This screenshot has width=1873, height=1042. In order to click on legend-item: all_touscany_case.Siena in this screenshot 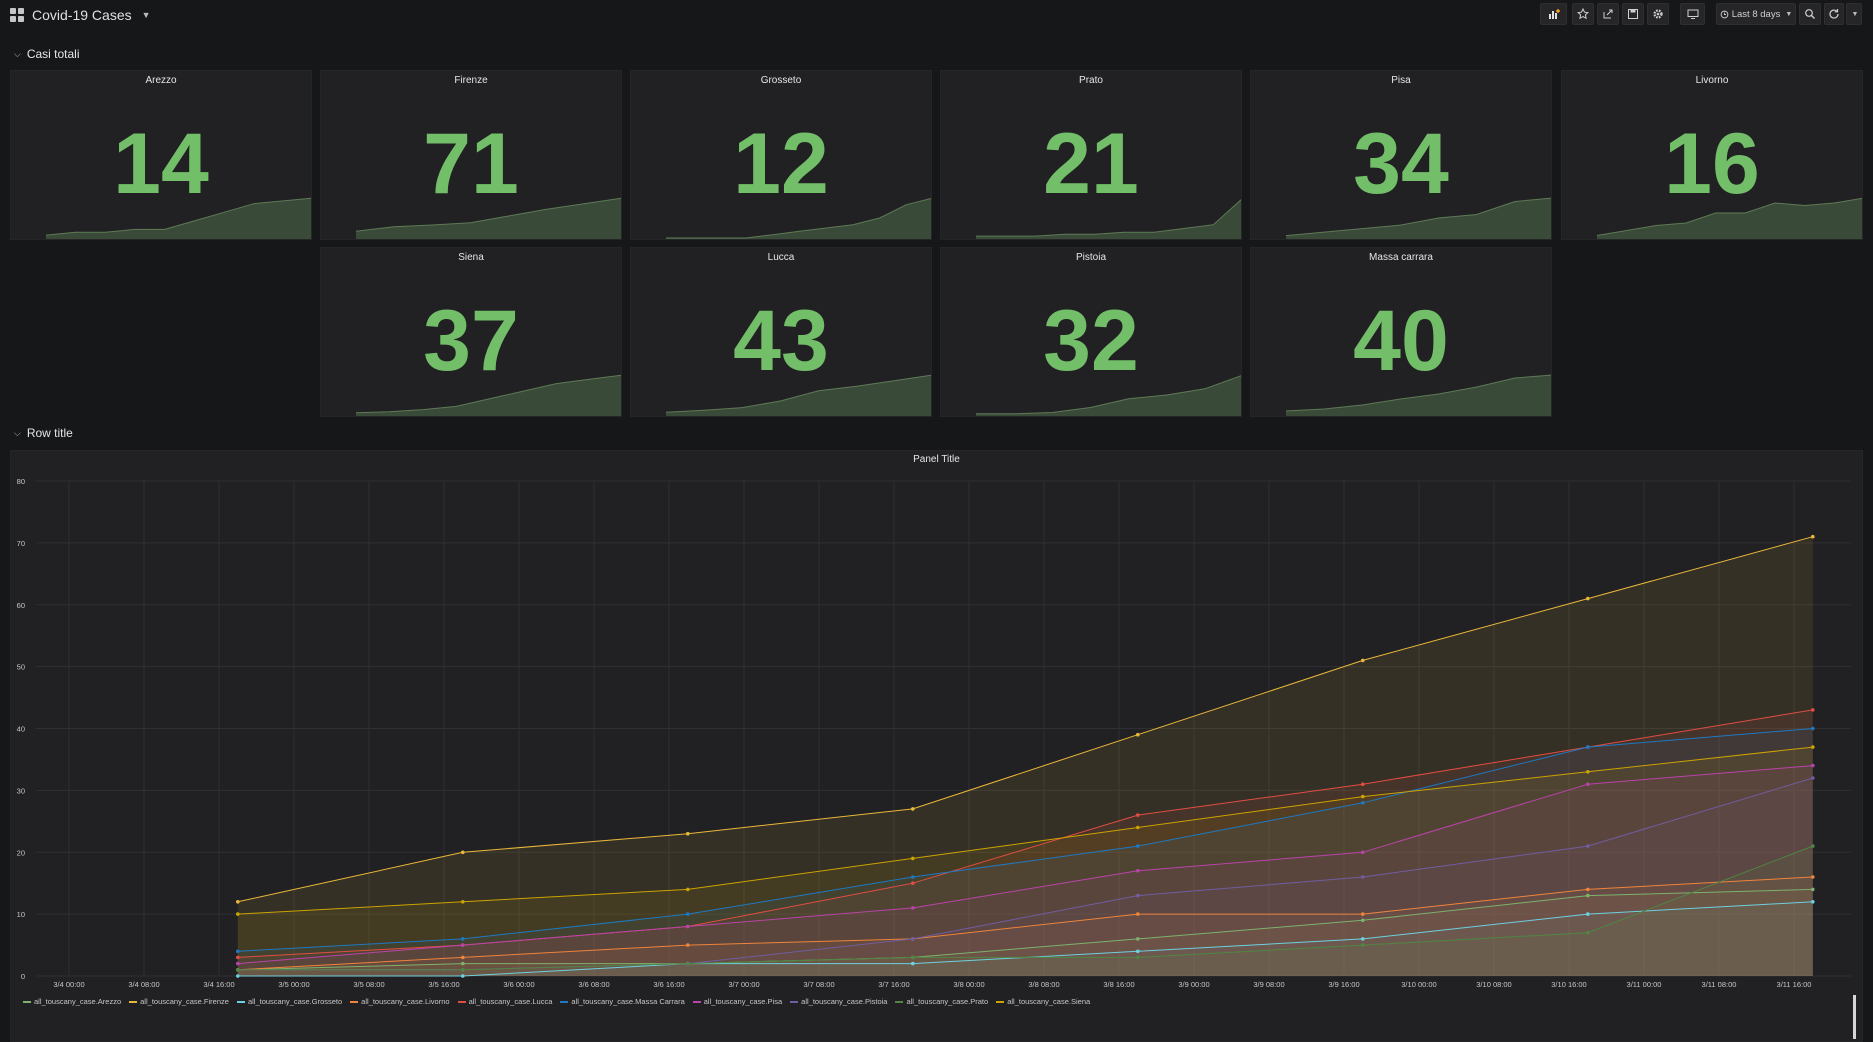, I will do `click(1043, 1001)`.